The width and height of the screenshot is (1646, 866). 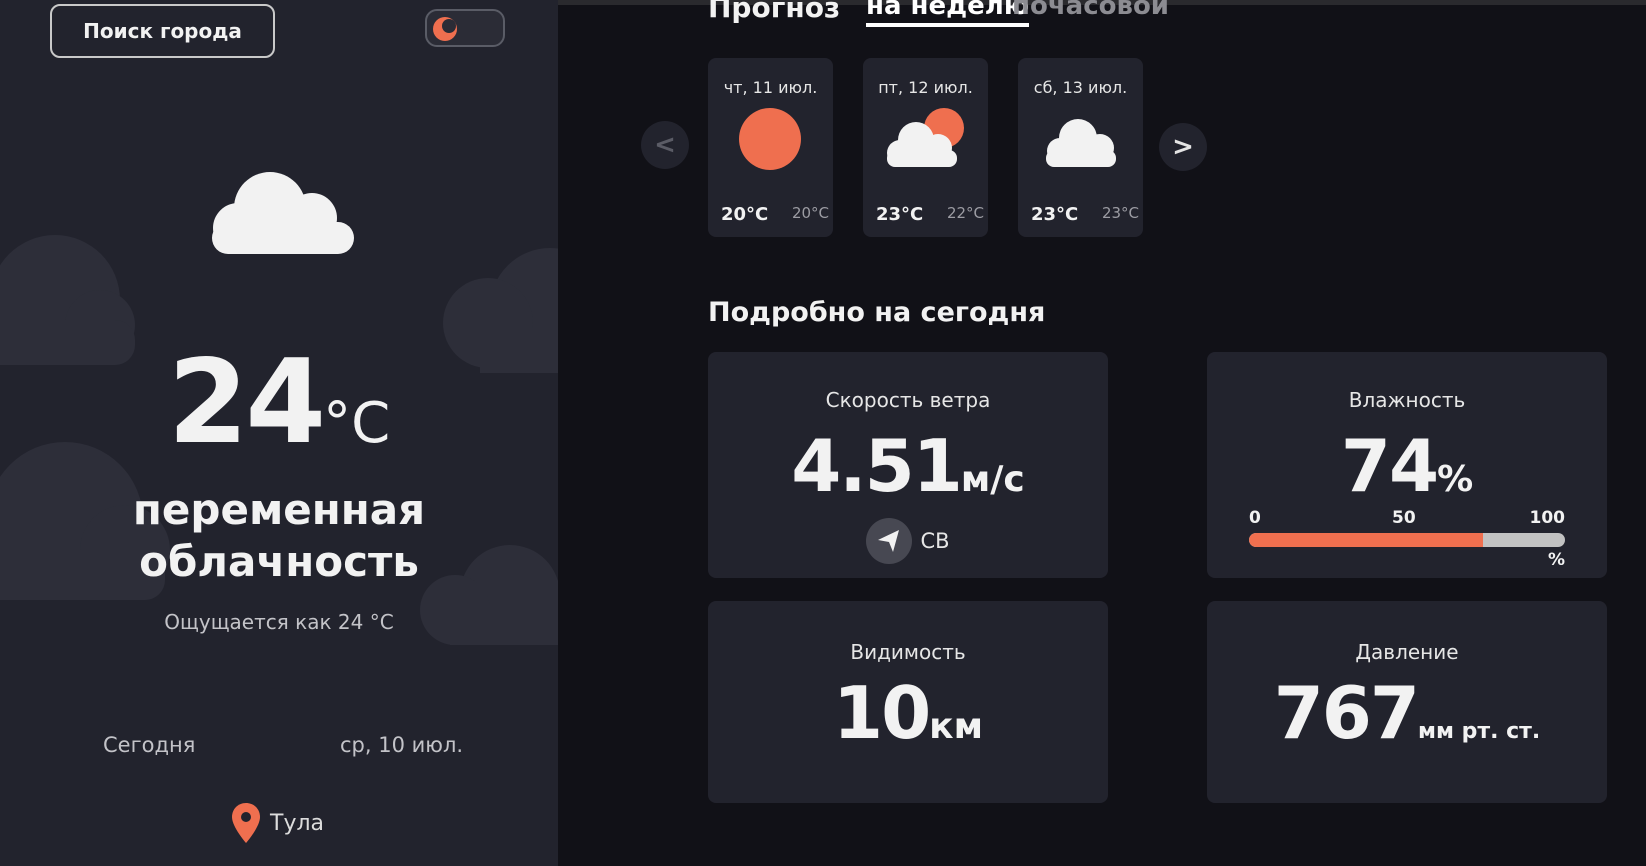 I want to click on wind-direction: СВ, so click(x=908, y=541).